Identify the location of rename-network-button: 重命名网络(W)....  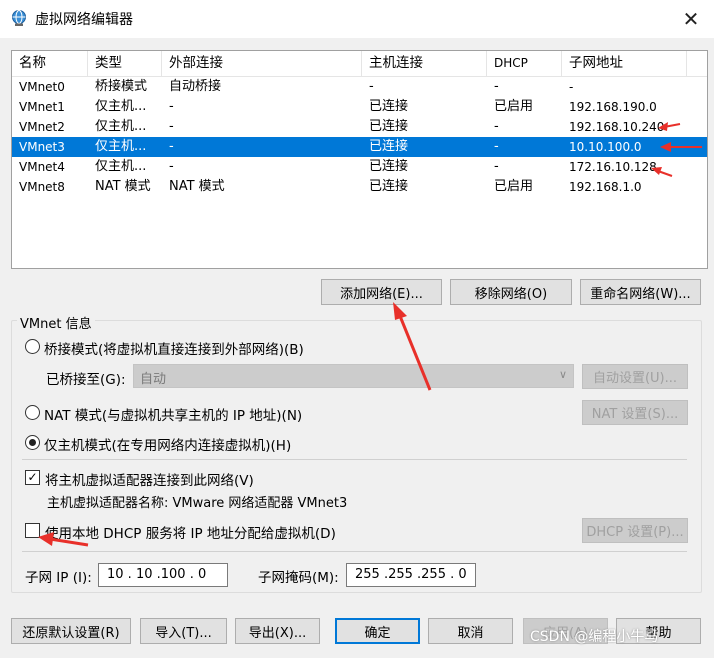
(640, 292).